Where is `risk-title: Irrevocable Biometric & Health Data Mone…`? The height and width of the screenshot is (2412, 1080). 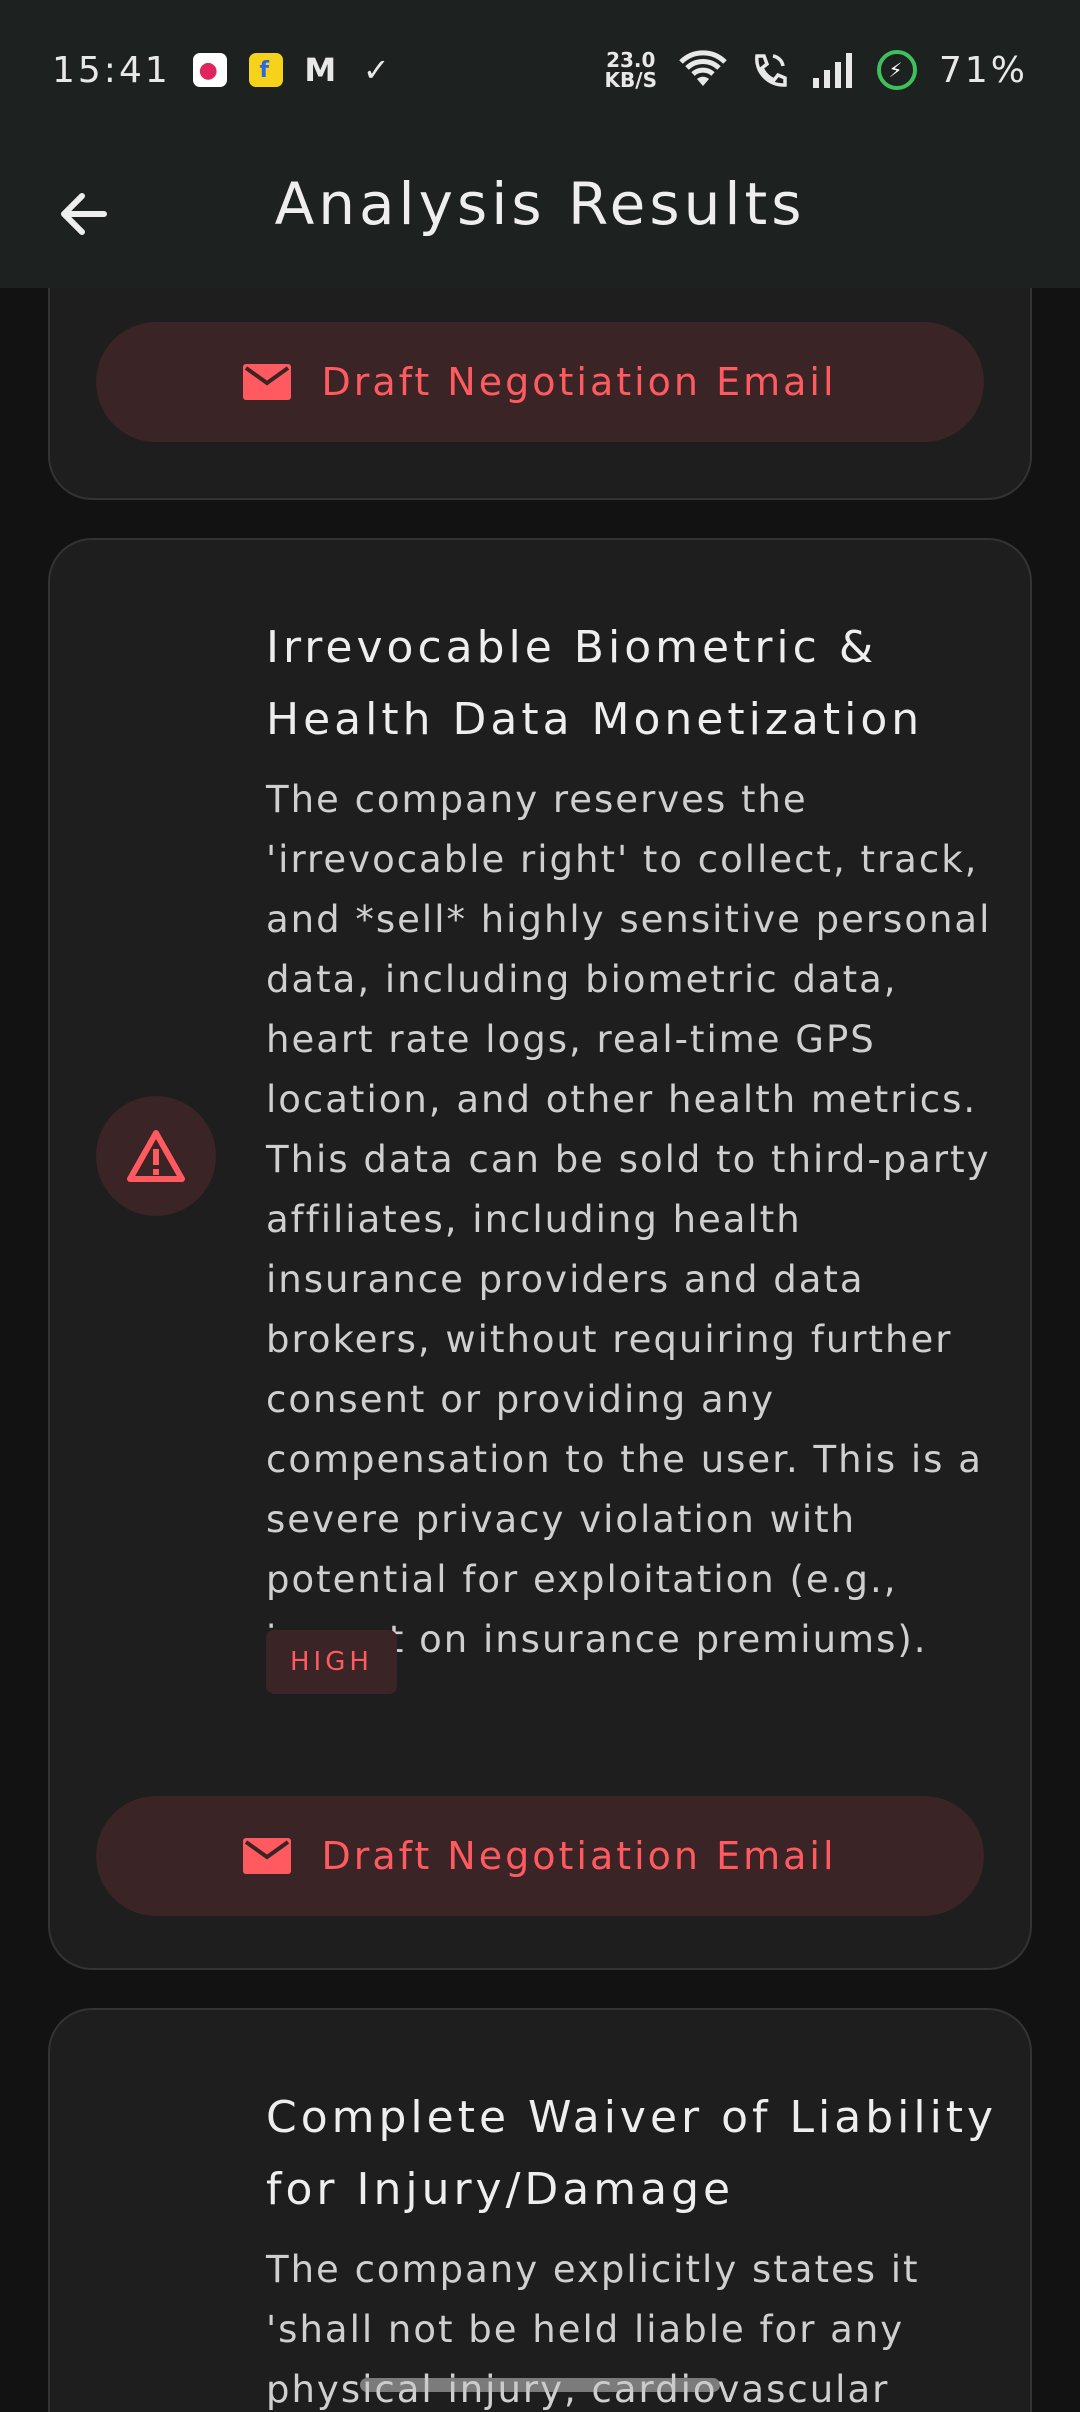 risk-title: Irrevocable Biometric & Health Data Mone… is located at coordinates (595, 683).